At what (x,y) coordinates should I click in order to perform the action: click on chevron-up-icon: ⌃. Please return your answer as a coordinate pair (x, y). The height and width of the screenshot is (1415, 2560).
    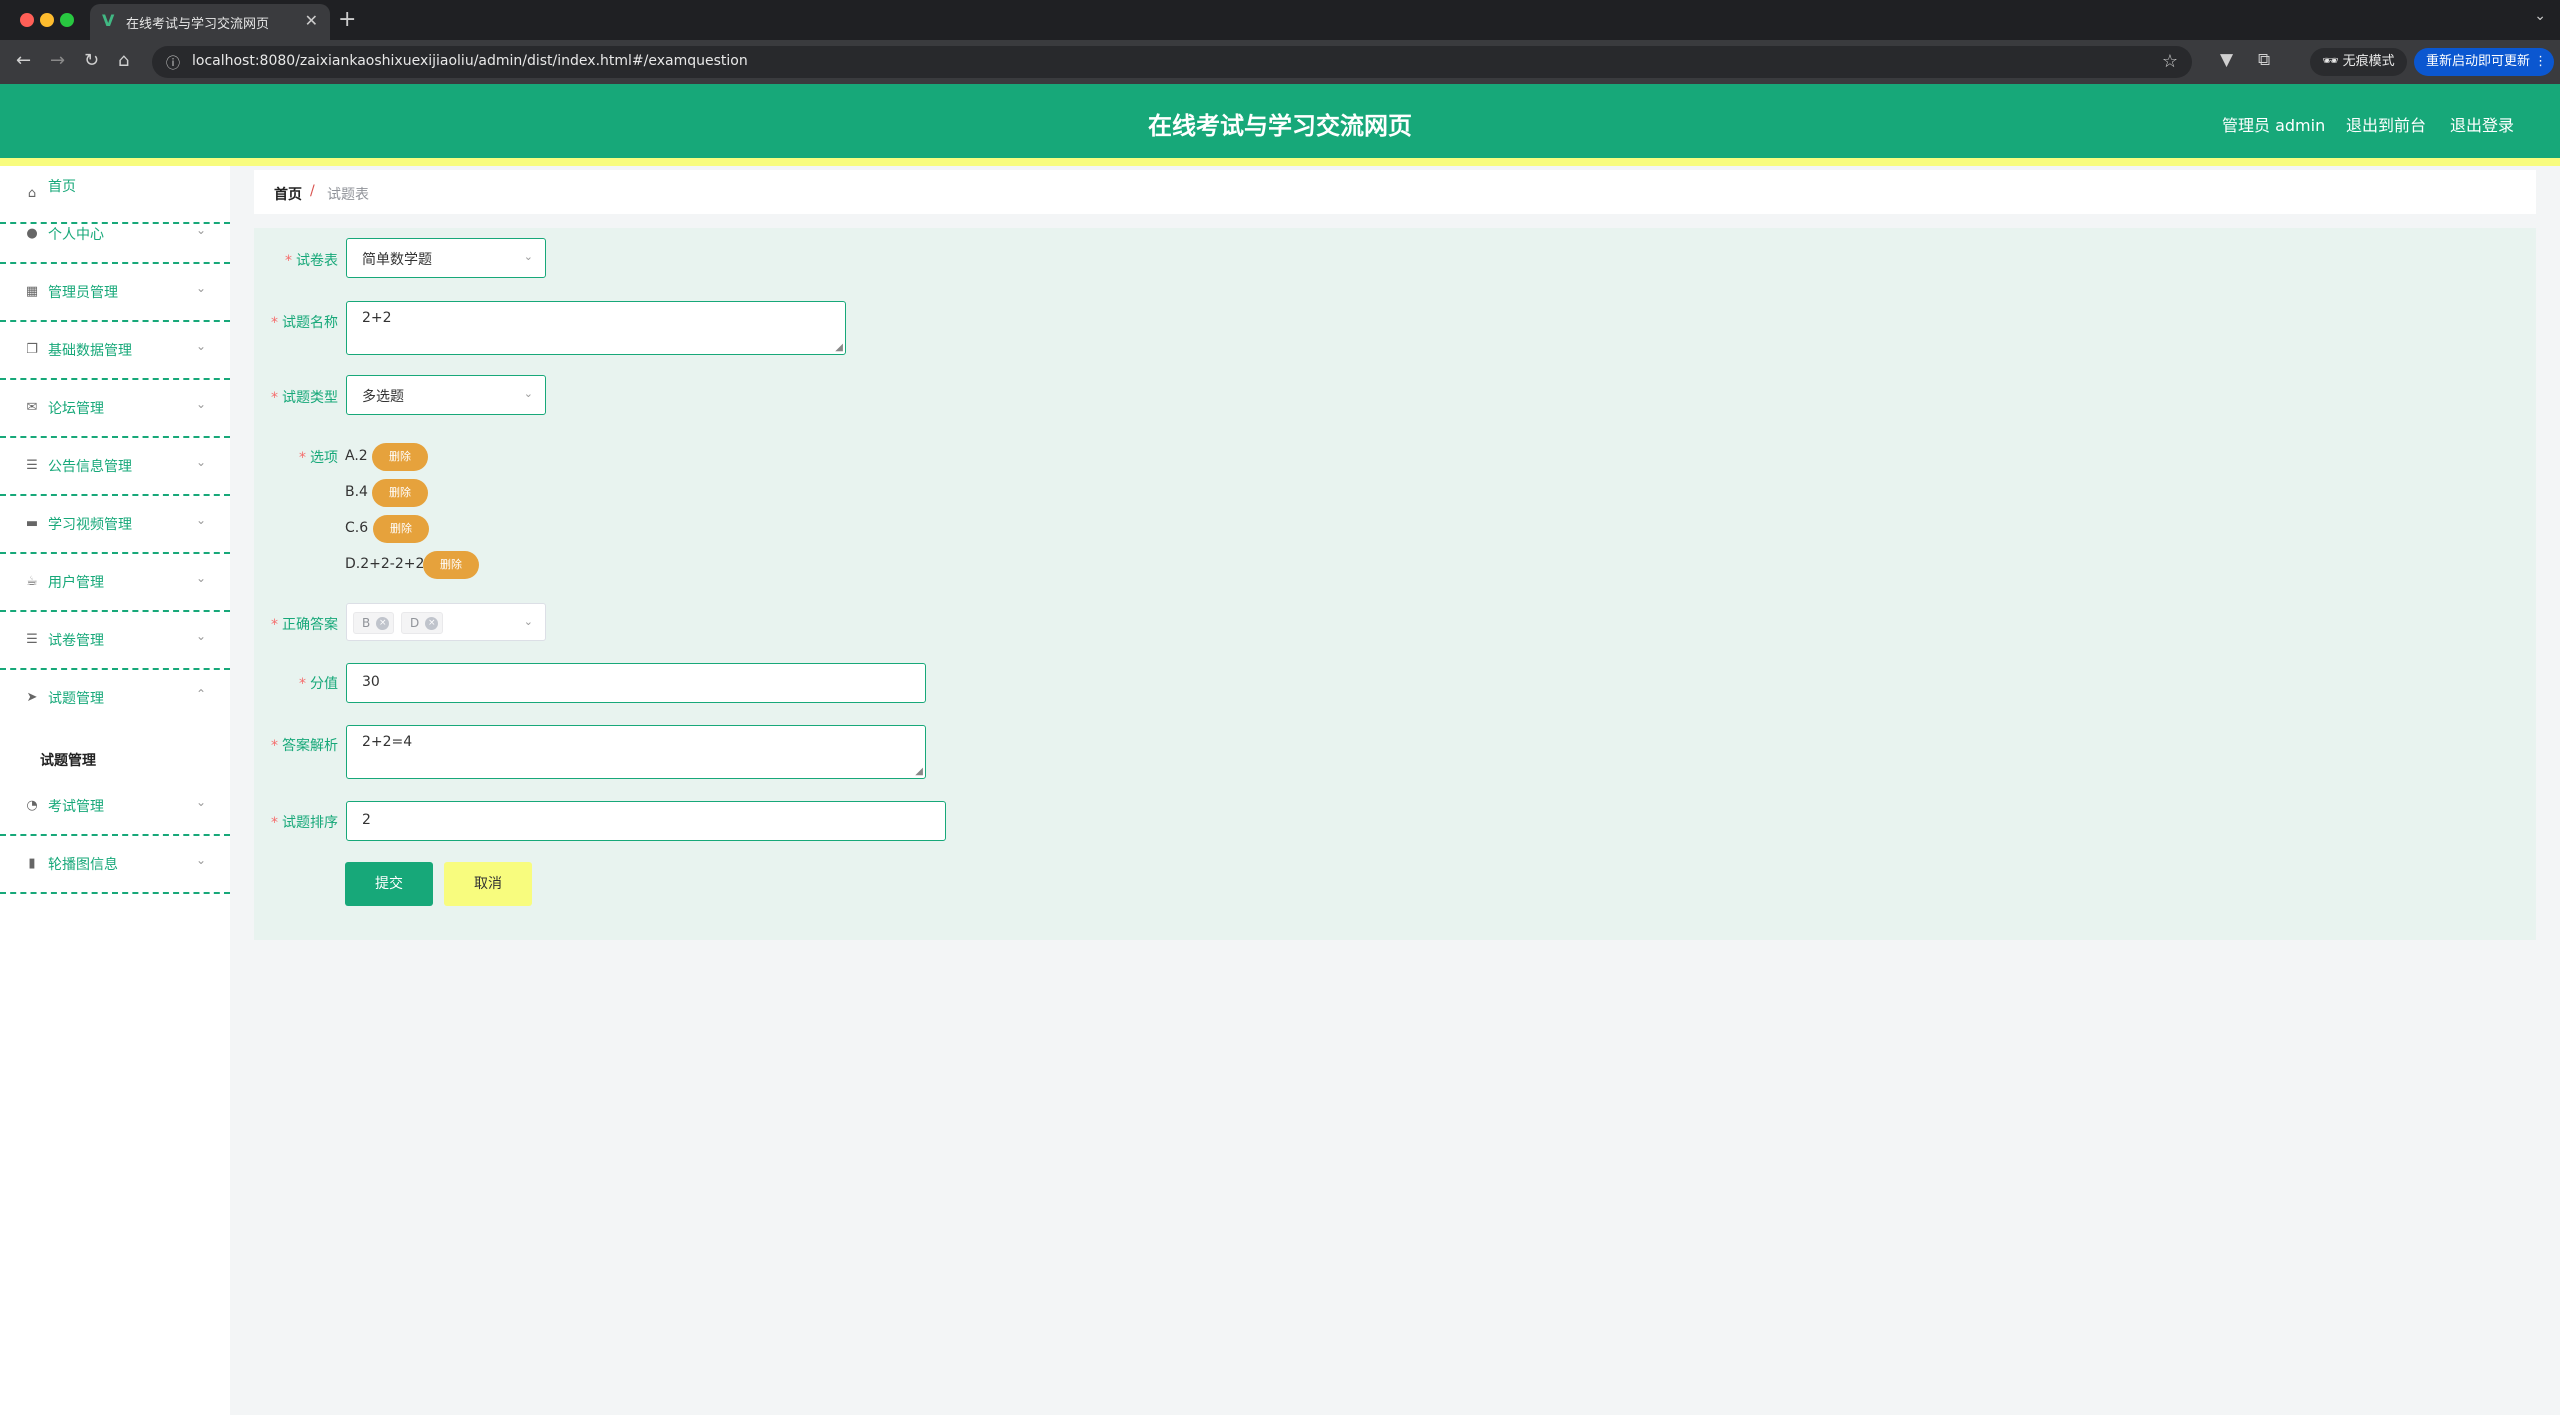
    Looking at the image, I should click on (201, 694).